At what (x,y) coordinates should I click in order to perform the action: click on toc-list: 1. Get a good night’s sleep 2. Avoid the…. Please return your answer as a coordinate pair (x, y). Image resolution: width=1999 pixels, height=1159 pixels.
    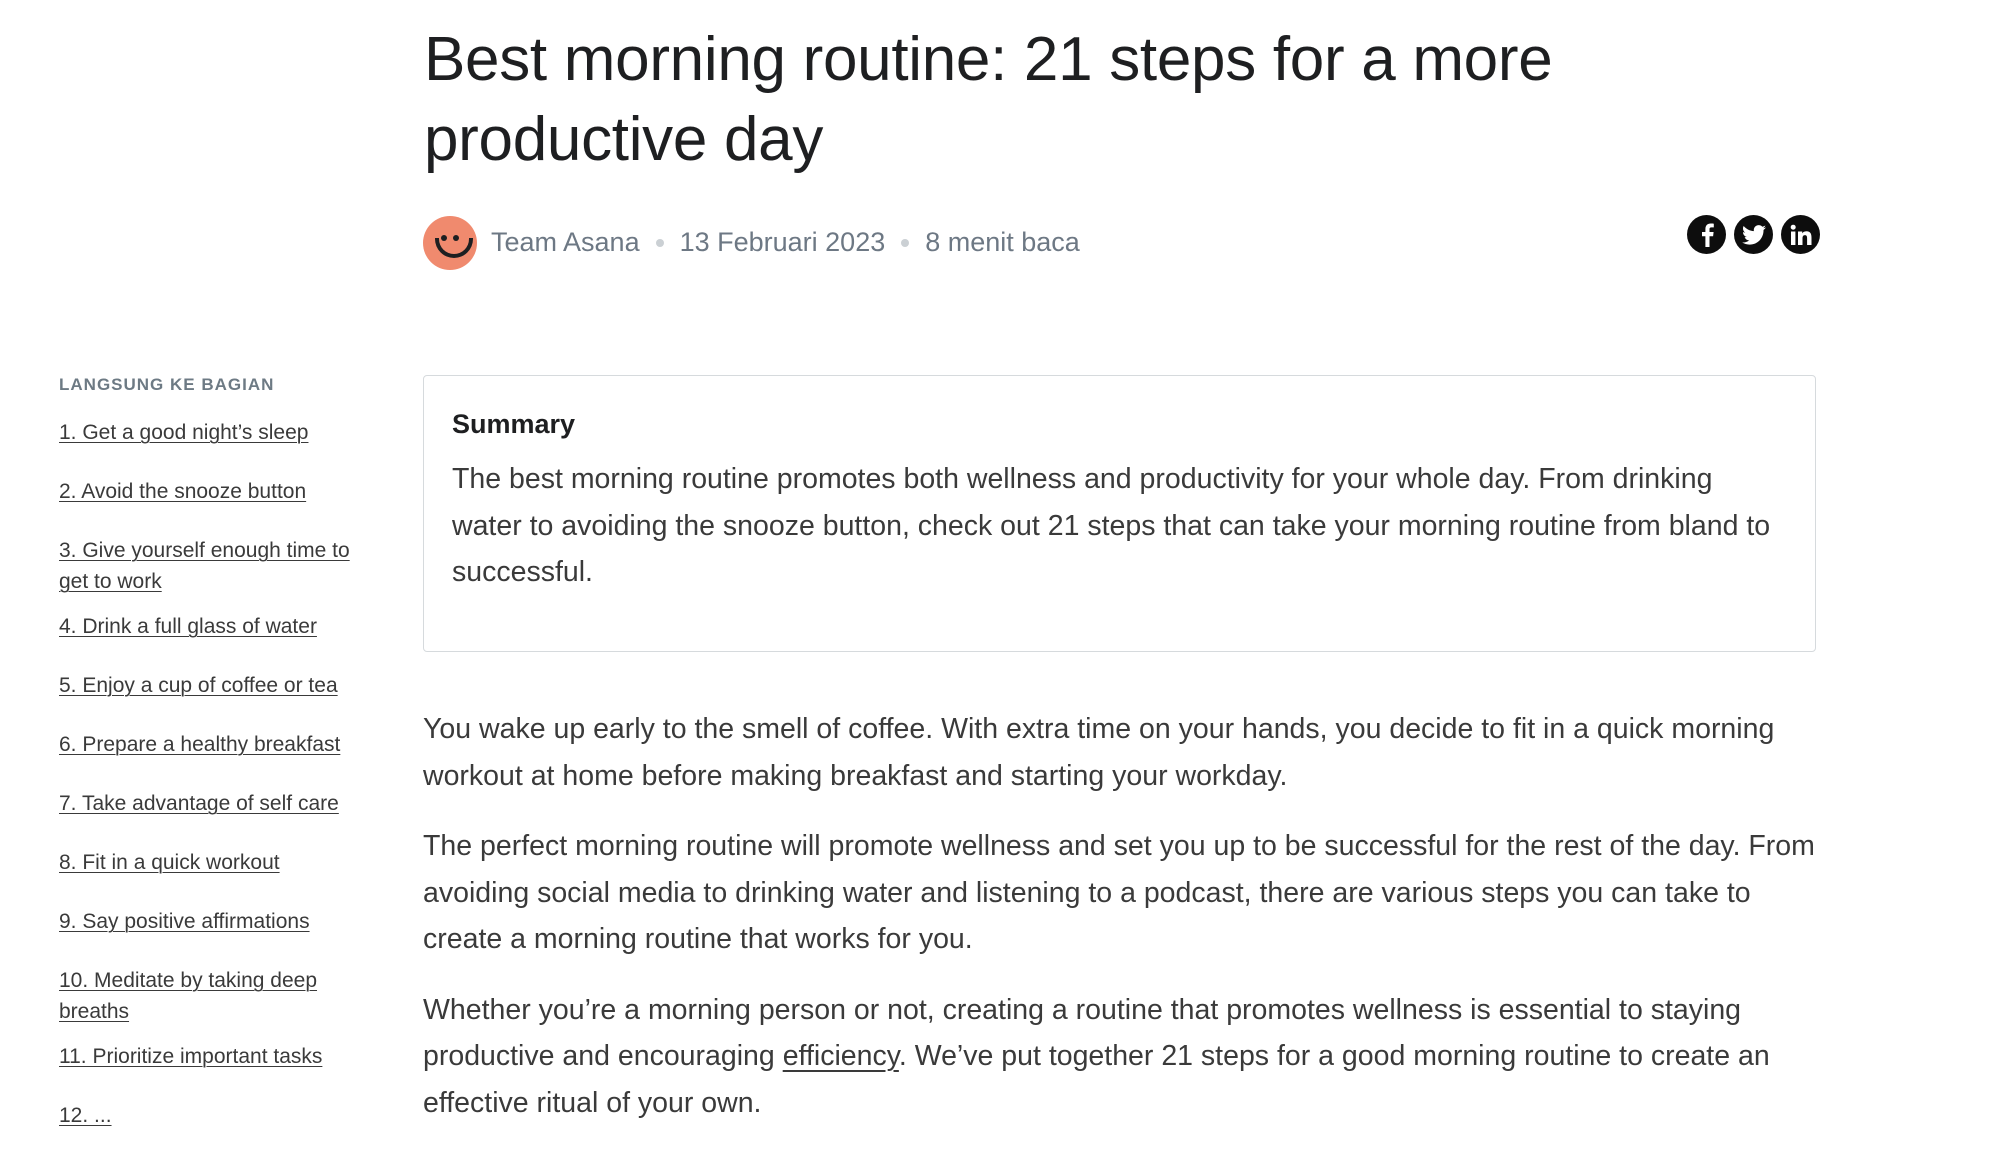
    Looking at the image, I should click on (219, 774).